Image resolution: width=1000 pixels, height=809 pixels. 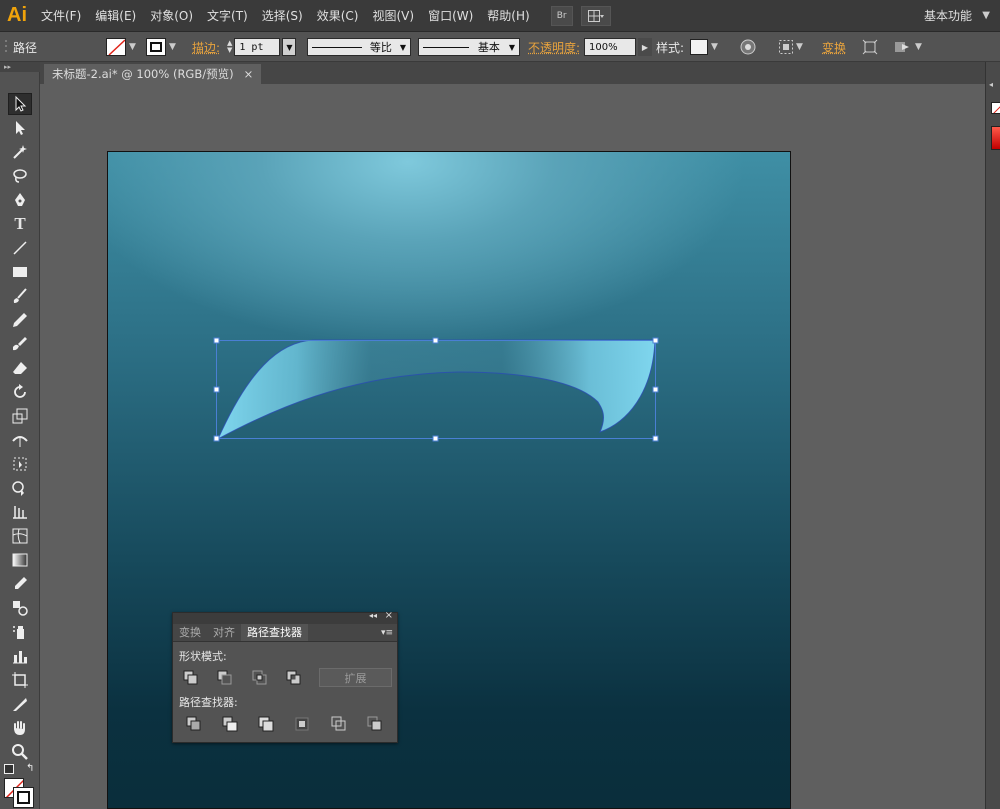 What do you see at coordinates (469, 47) in the screenshot?
I see `brush-definition: 基本 ▼` at bounding box center [469, 47].